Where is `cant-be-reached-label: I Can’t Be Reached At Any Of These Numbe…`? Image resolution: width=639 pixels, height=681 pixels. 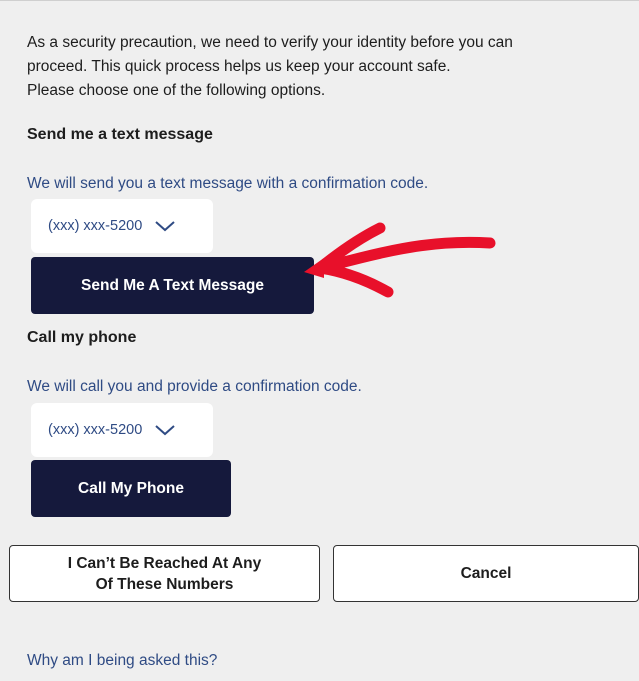
cant-be-reached-label: I Can’t Be Reached At Any Of These Numbe… is located at coordinates (165, 574).